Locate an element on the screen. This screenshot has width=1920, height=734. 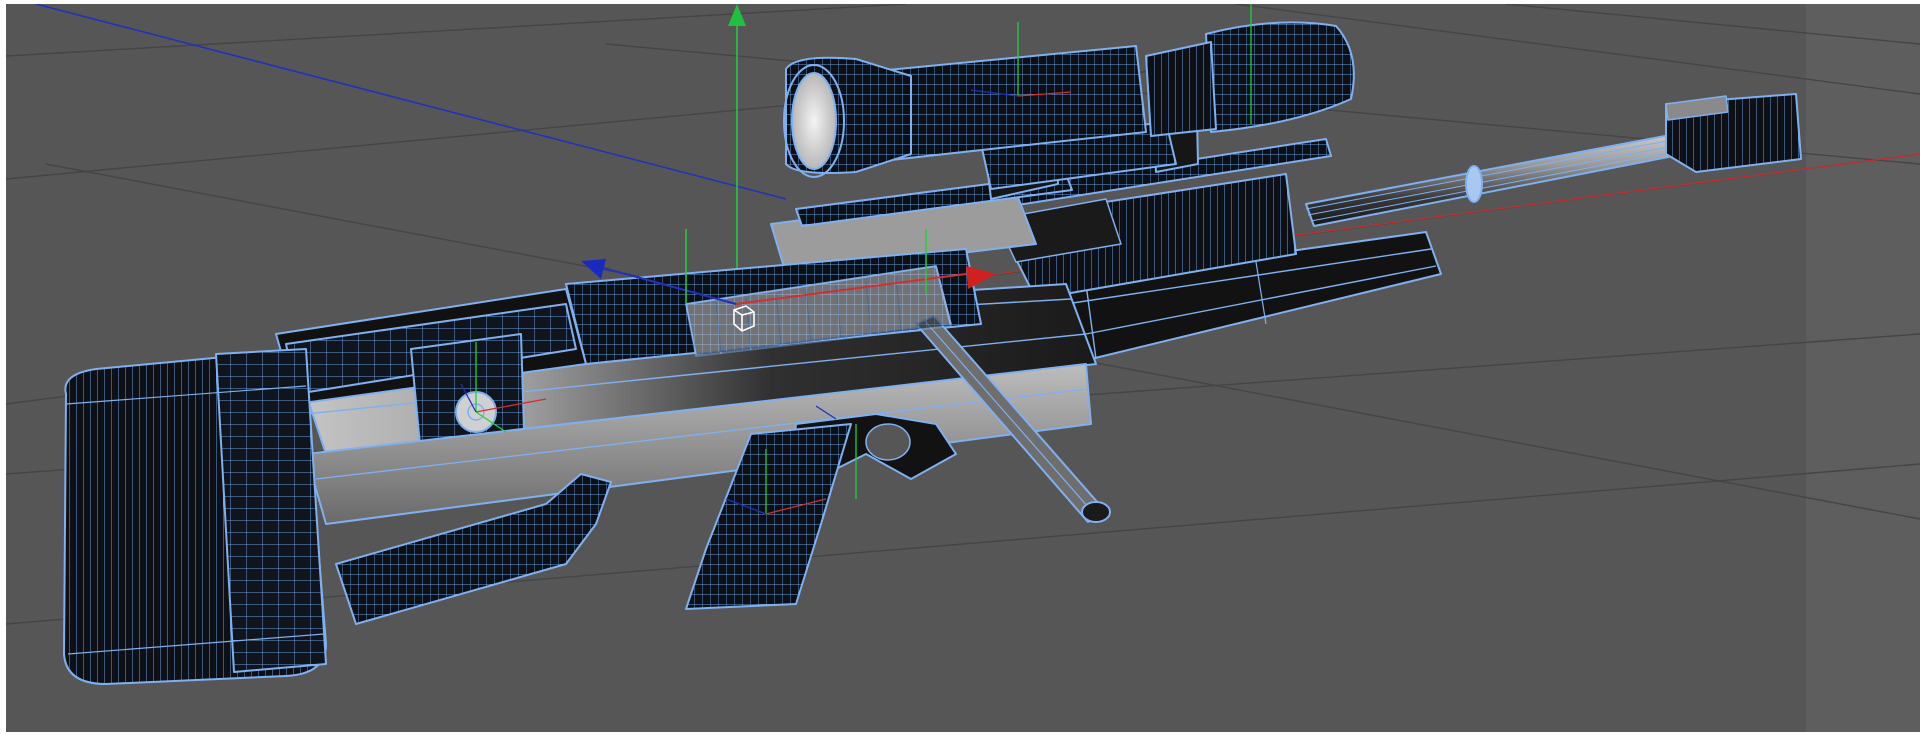
bipod-foot is located at coordinates (1096, 512).